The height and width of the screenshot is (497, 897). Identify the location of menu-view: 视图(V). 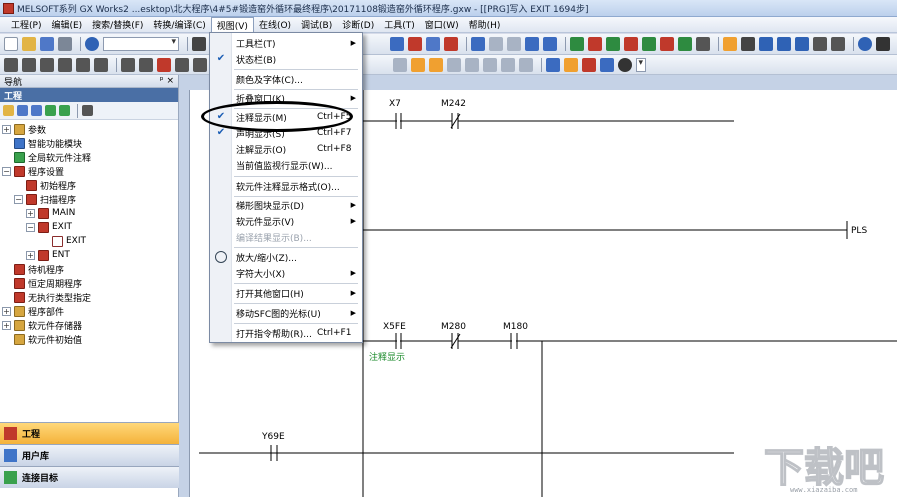
(232, 24).